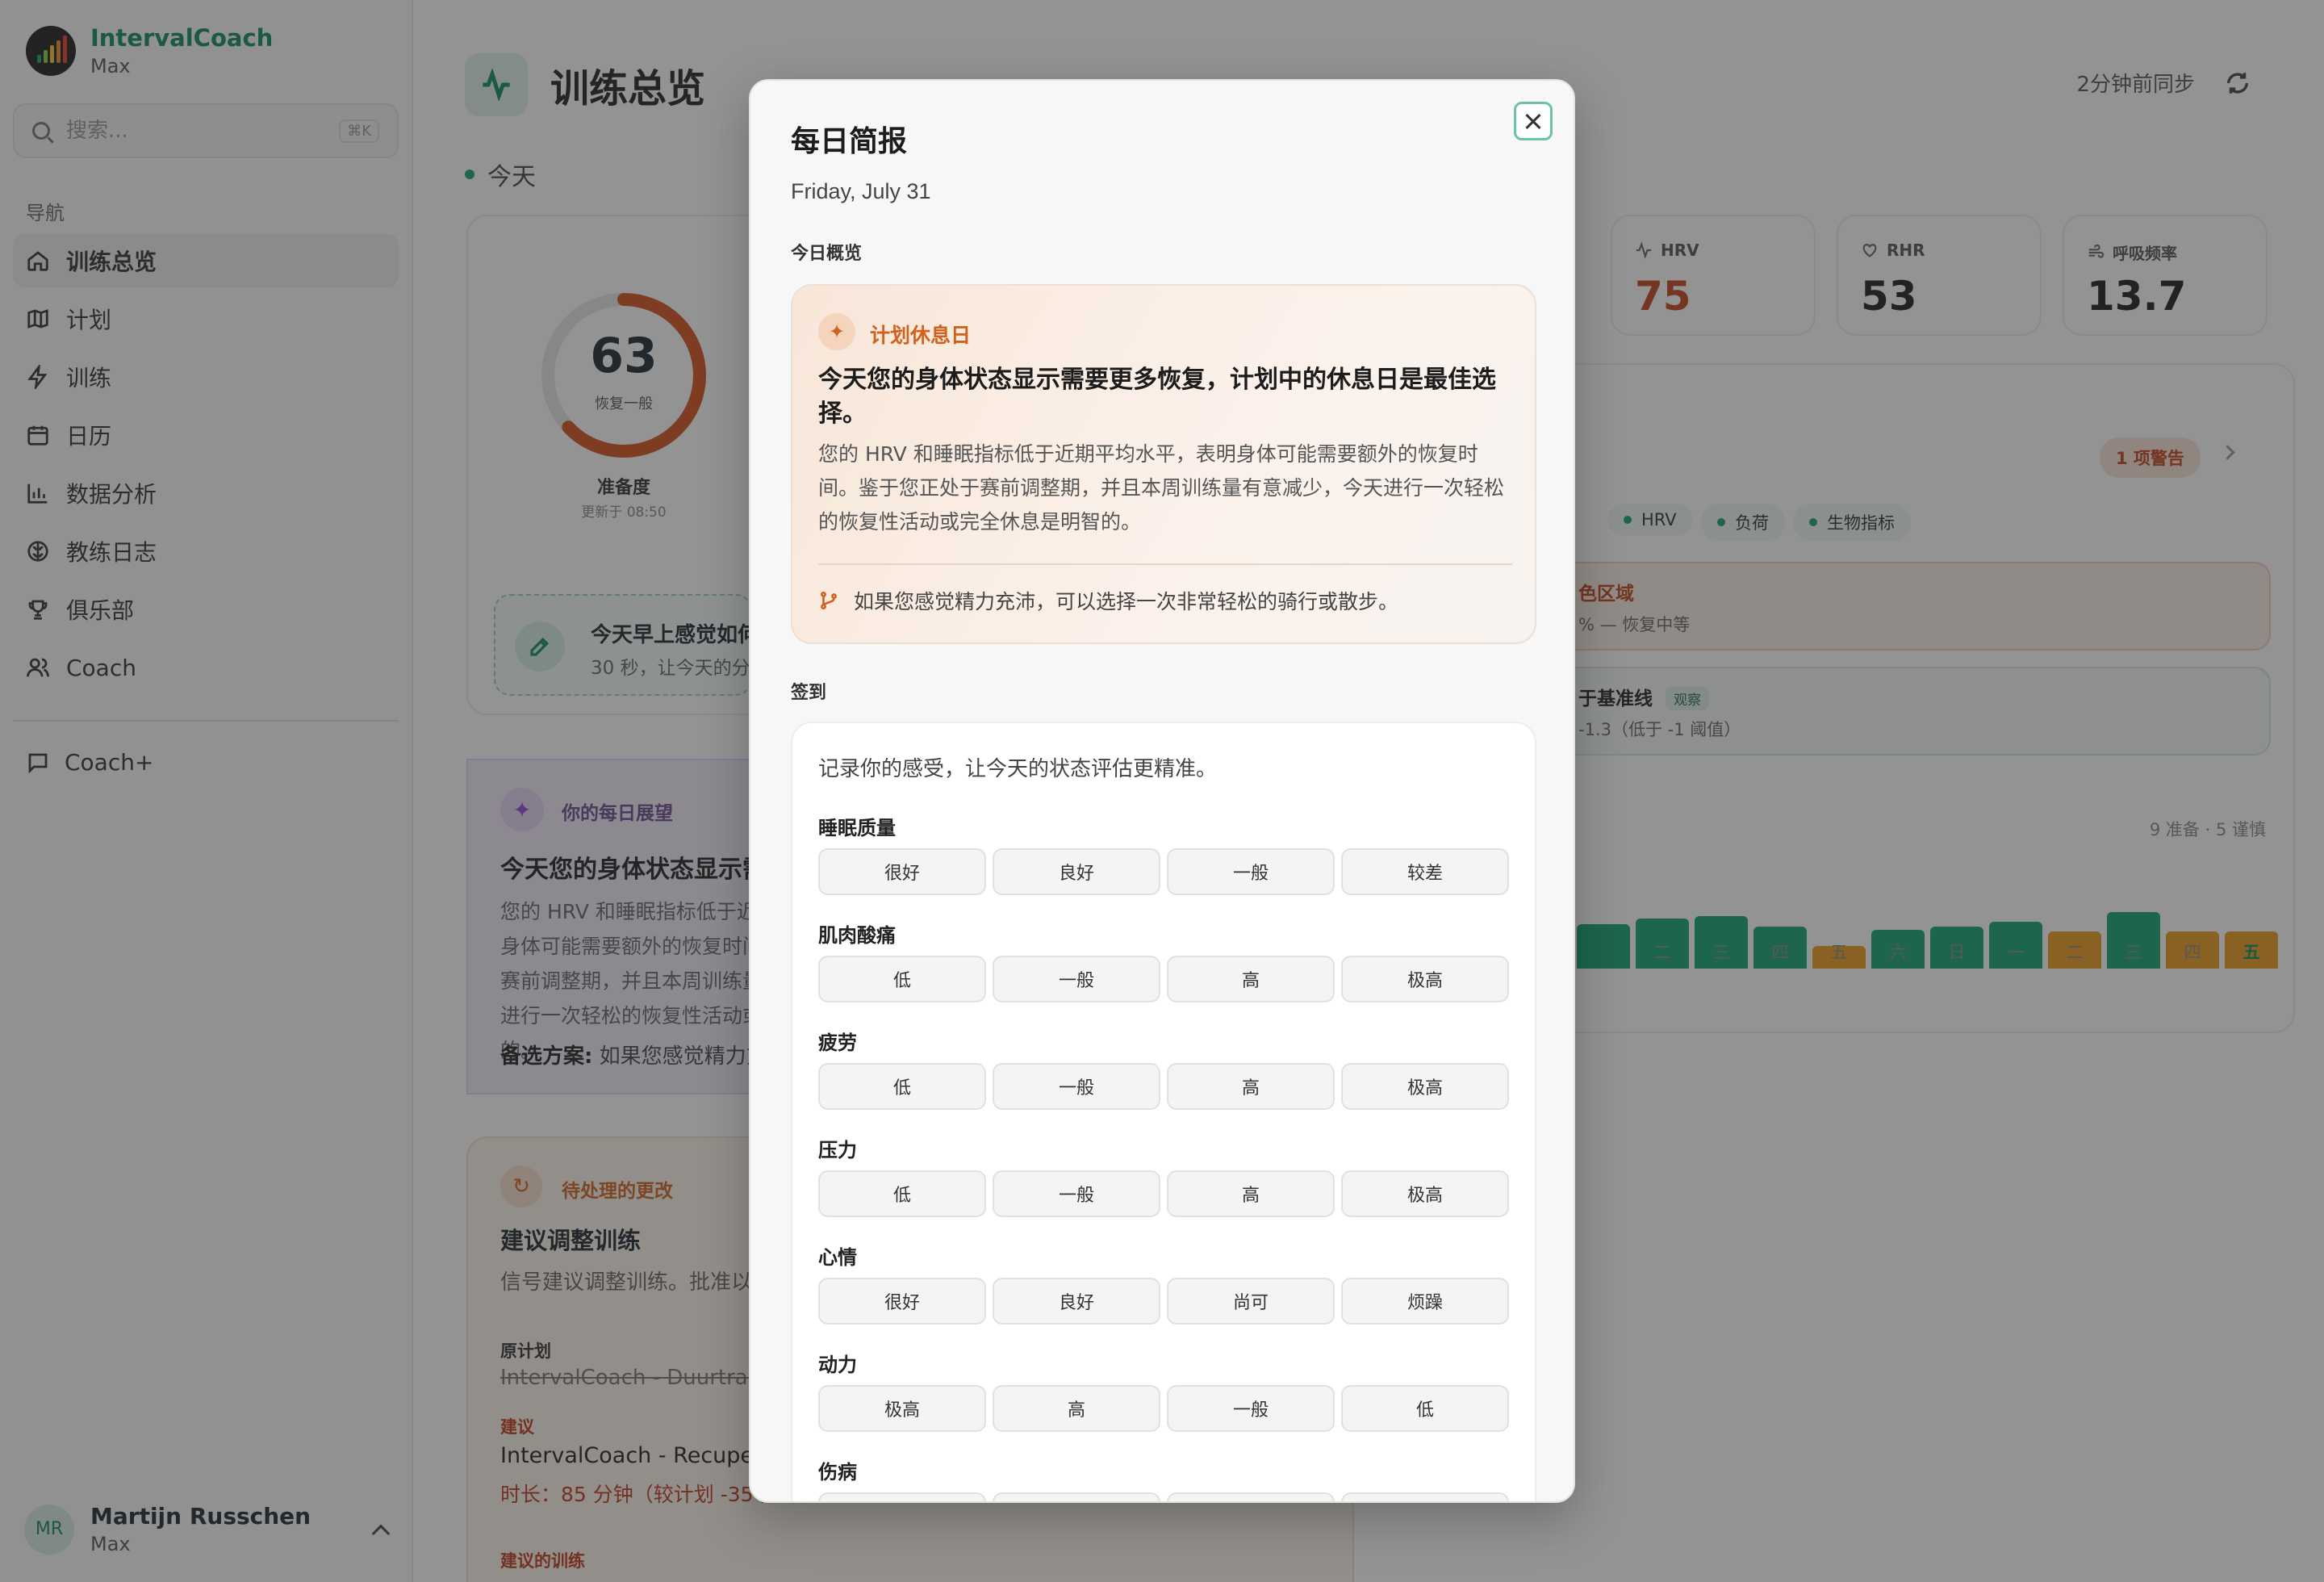  Describe the element at coordinates (1425, 871) in the screenshot. I see `option-button: 较差` at that location.